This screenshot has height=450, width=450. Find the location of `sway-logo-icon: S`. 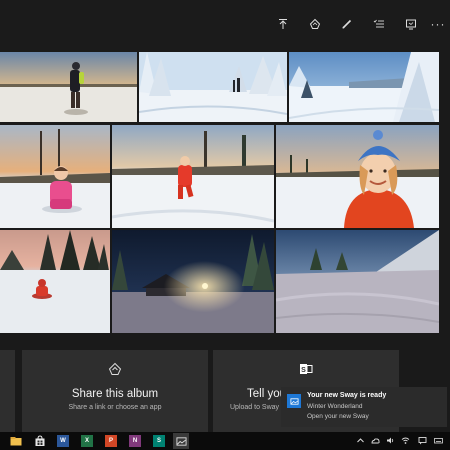

sway-logo-icon: S is located at coordinates (306, 369).